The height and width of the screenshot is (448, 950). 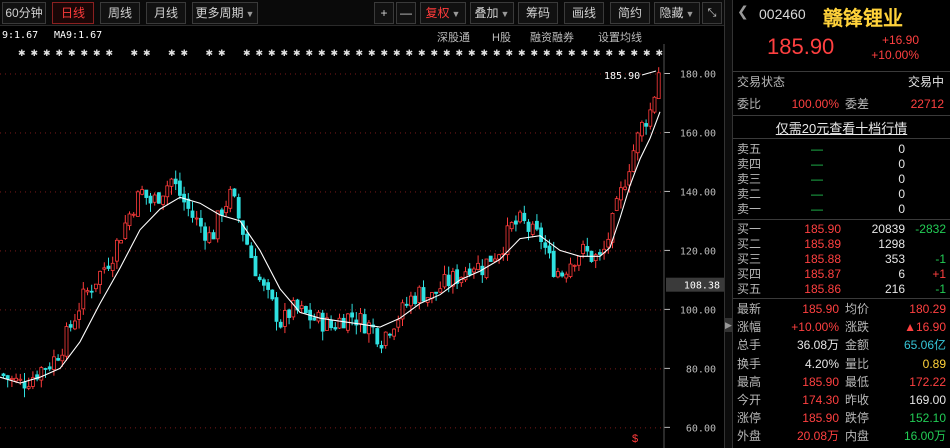 I want to click on y-tick-label: 60.00, so click(x=701, y=428).